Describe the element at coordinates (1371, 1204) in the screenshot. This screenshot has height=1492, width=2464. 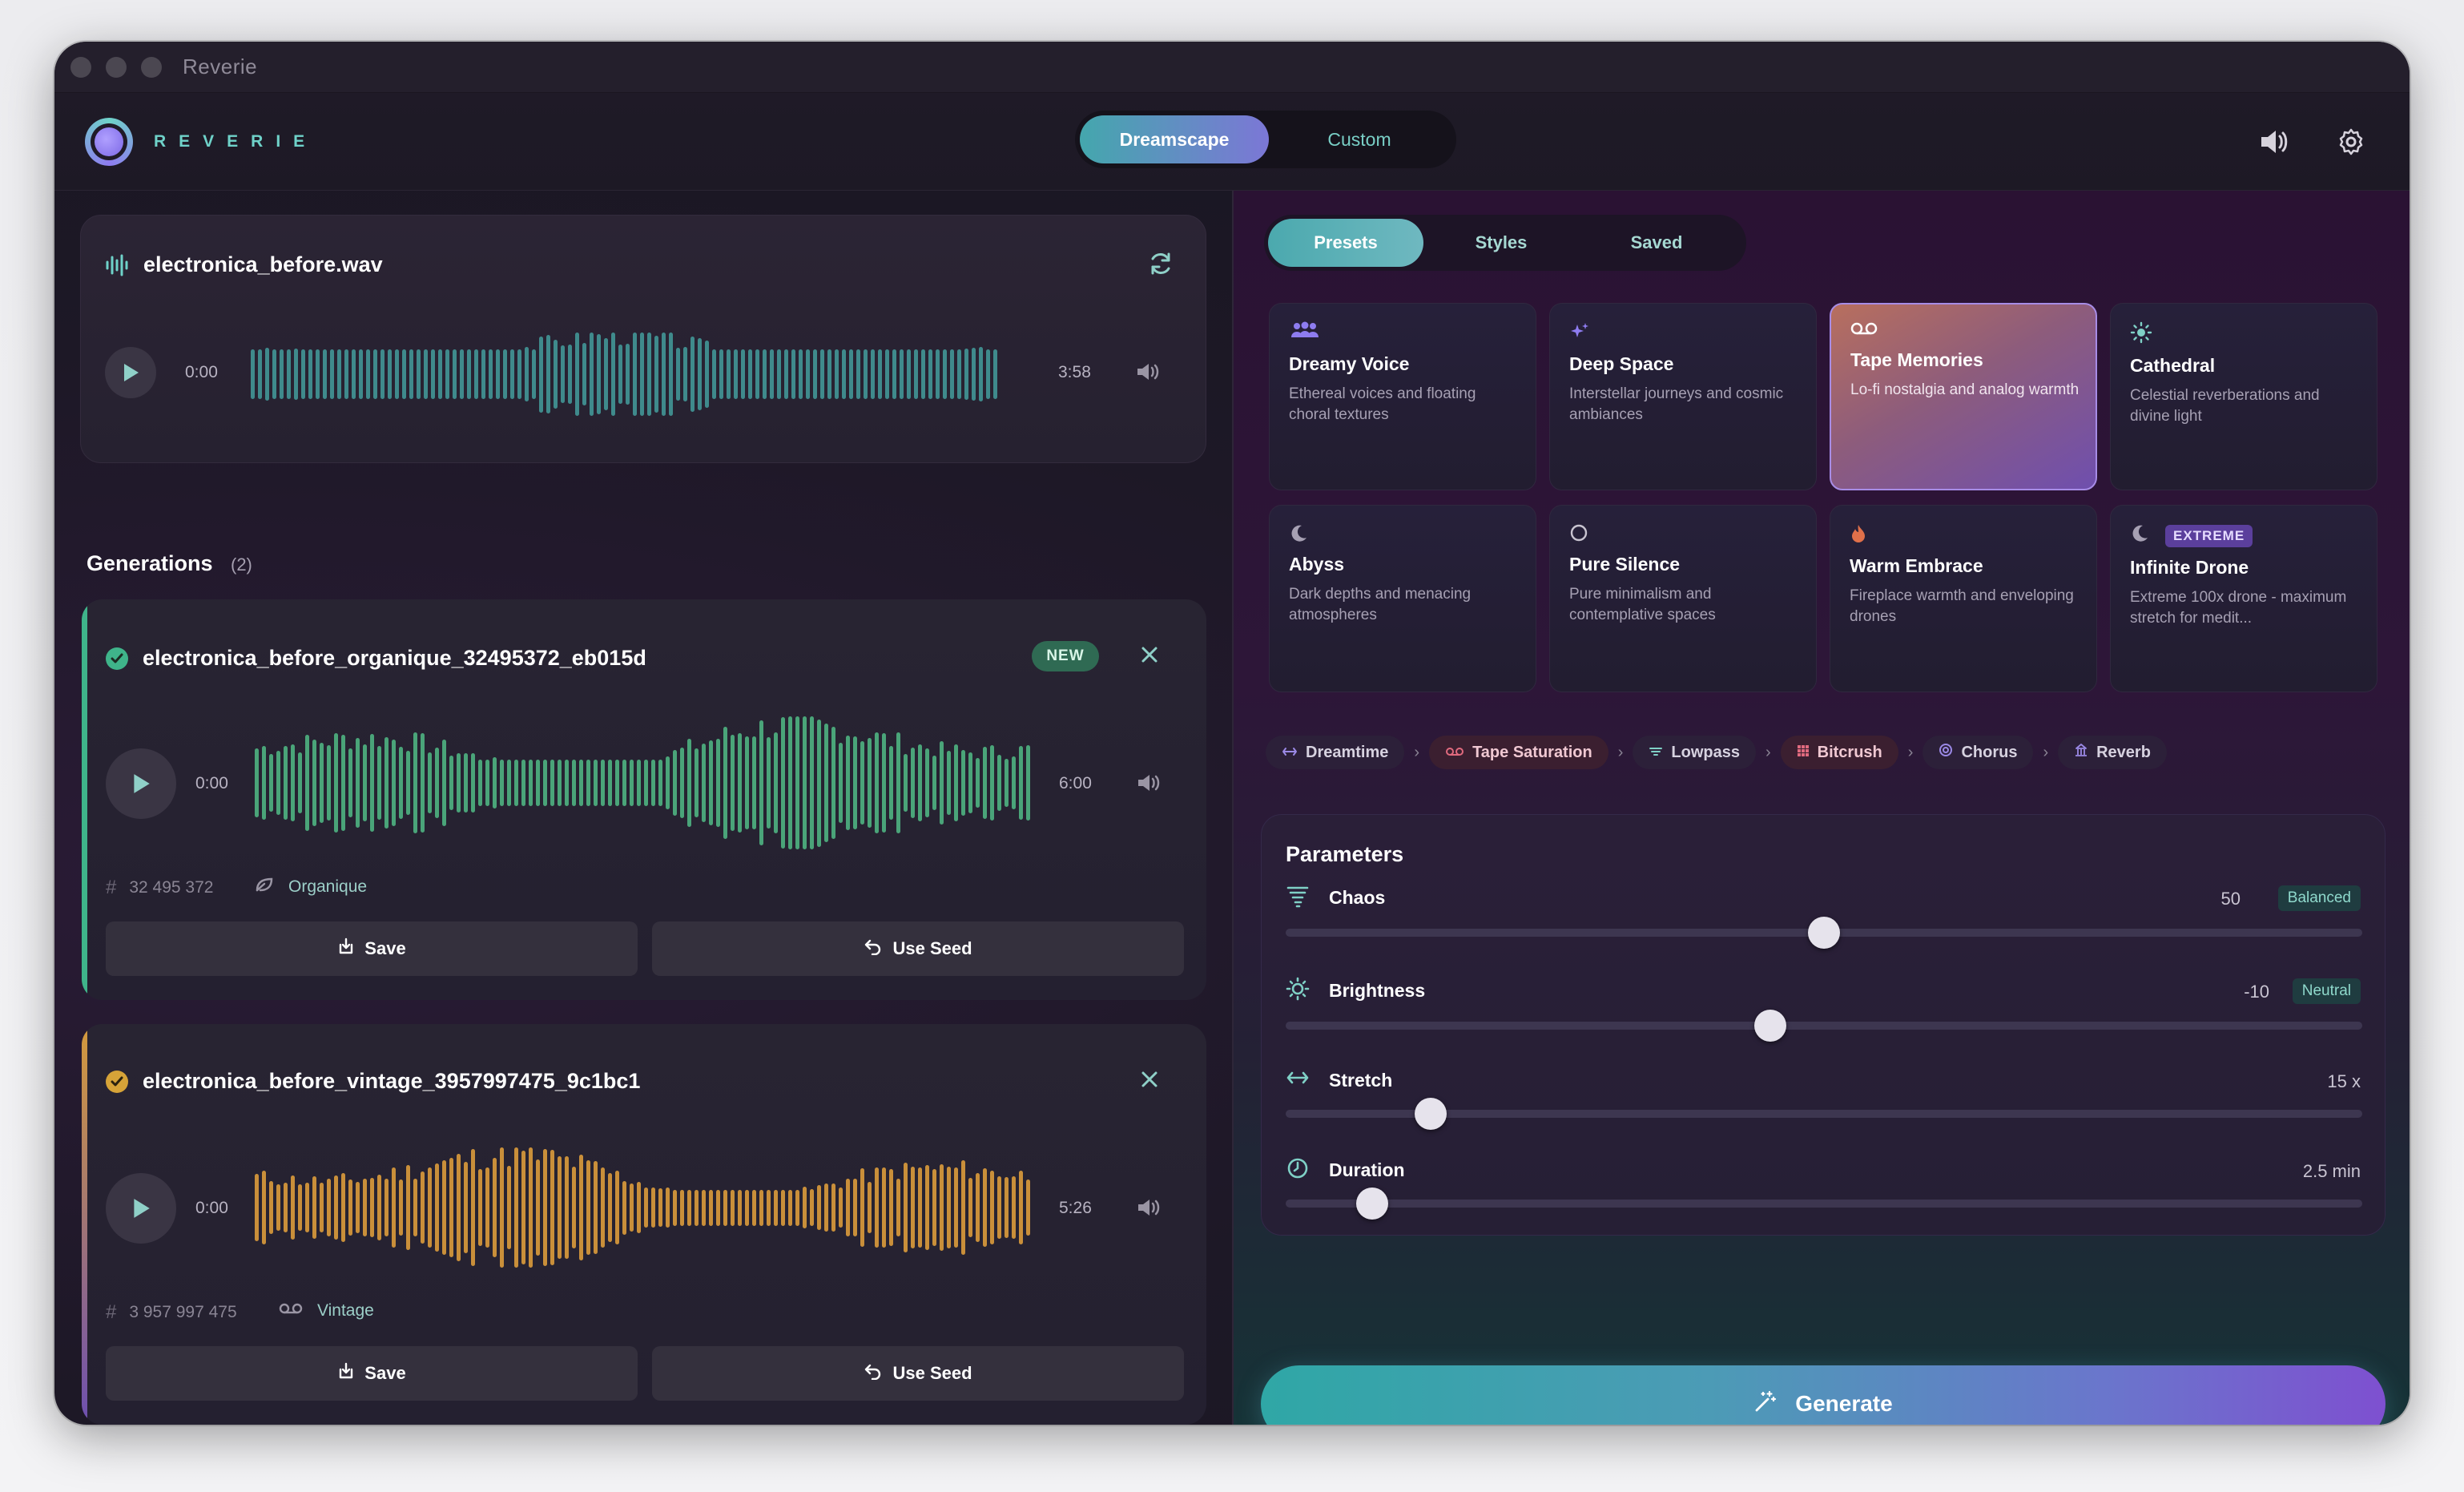
I see `duration-slider-thumb` at that location.